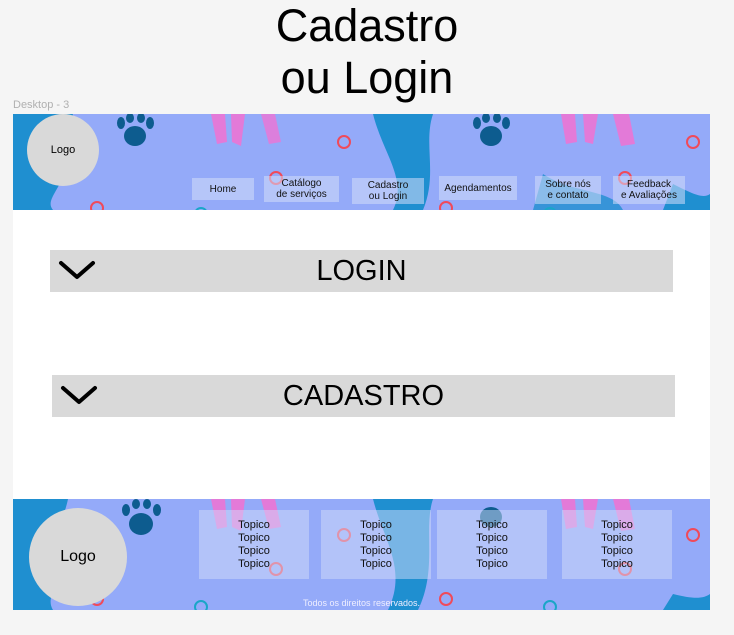 Image resolution: width=734 pixels, height=635 pixels. Describe the element at coordinates (367, 77) in the screenshot. I see `page-title-line-2: ou Login` at that location.